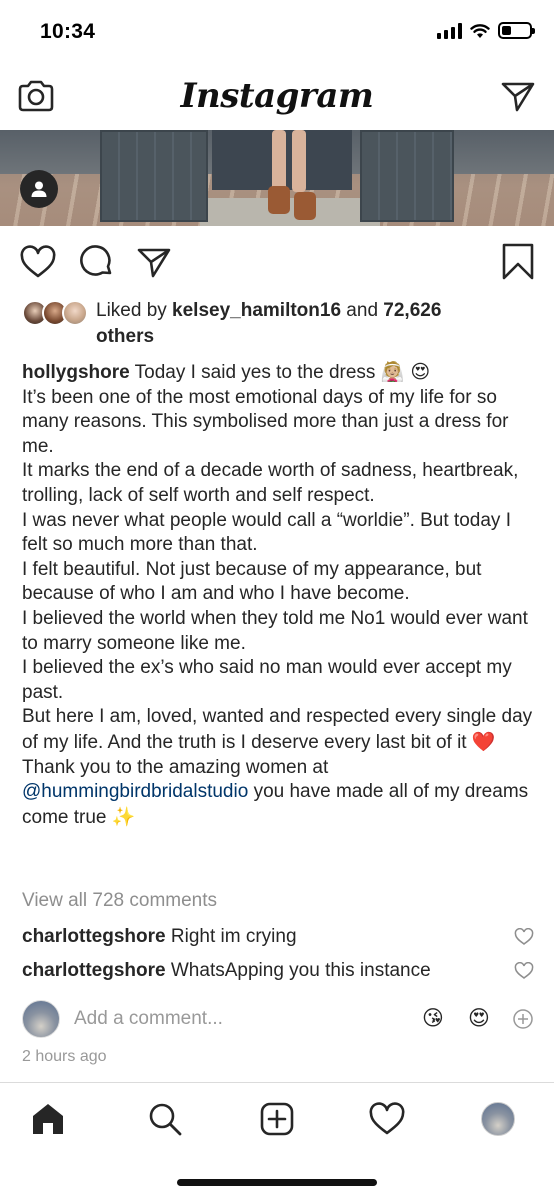 The width and height of the screenshot is (554, 1200). What do you see at coordinates (256, 310) in the screenshot?
I see `liker-username: kelsey_hamilton16` at bounding box center [256, 310].